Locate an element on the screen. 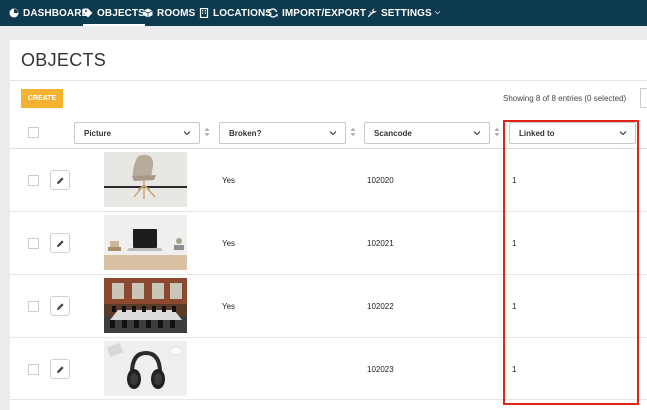 The image size is (647, 410). nav-dashboard: DASHBOARD is located at coordinates (49, 13).